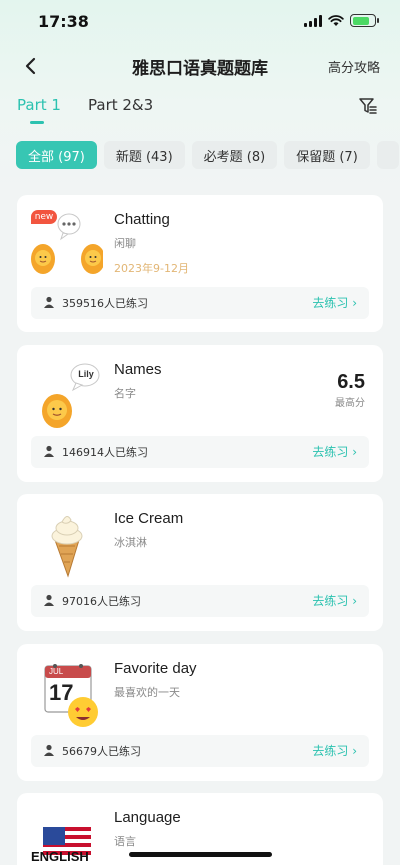 This screenshot has width=400, height=865. I want to click on best-score-label: 最高分, so click(350, 403).